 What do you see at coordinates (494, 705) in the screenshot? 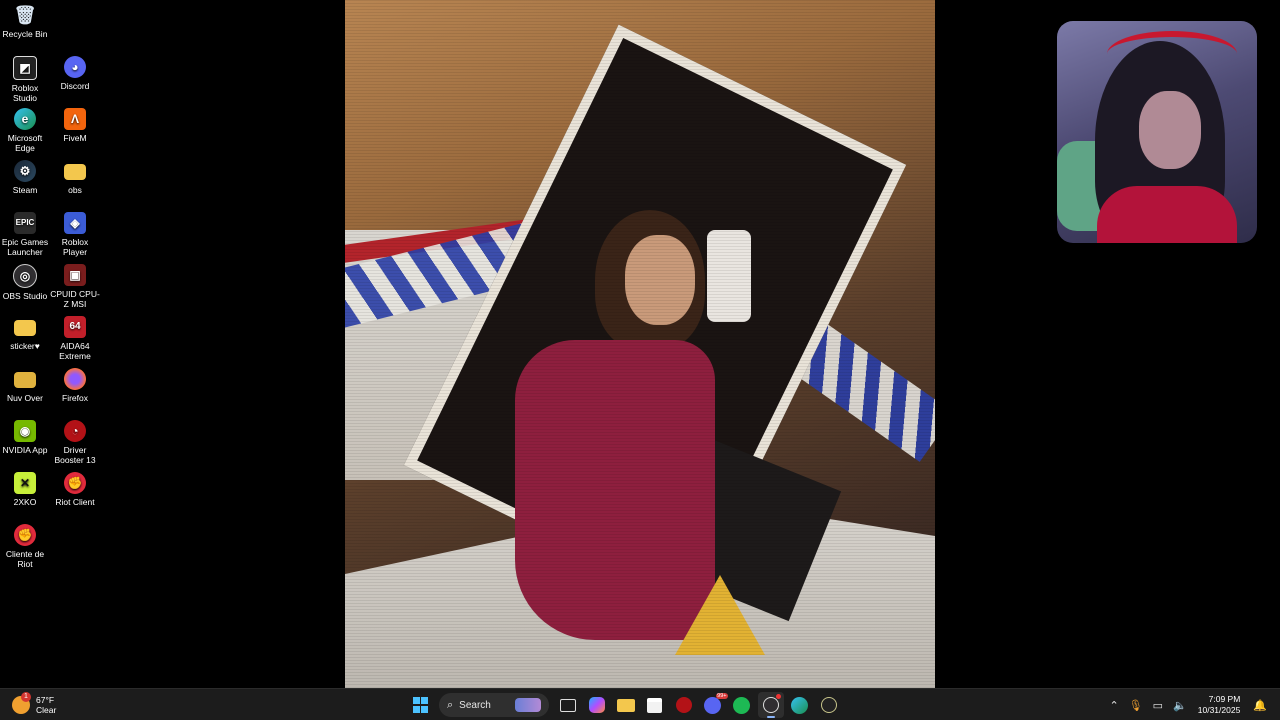
I see `taskbar-search: ⌕ Search` at bounding box center [494, 705].